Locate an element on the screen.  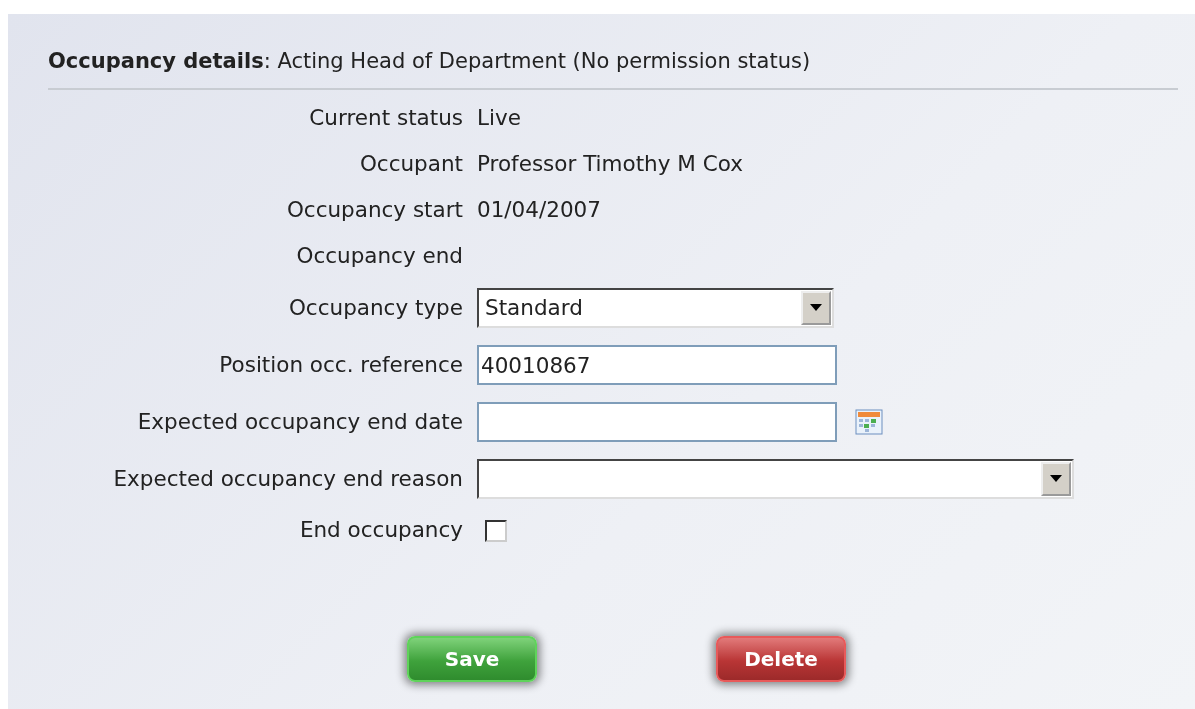
dropdown is located at coordinates (775, 479).